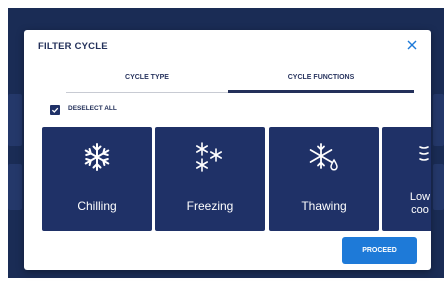  Describe the element at coordinates (92, 108) in the screenshot. I see `deselect-all-label: DESELECT ALL` at that location.